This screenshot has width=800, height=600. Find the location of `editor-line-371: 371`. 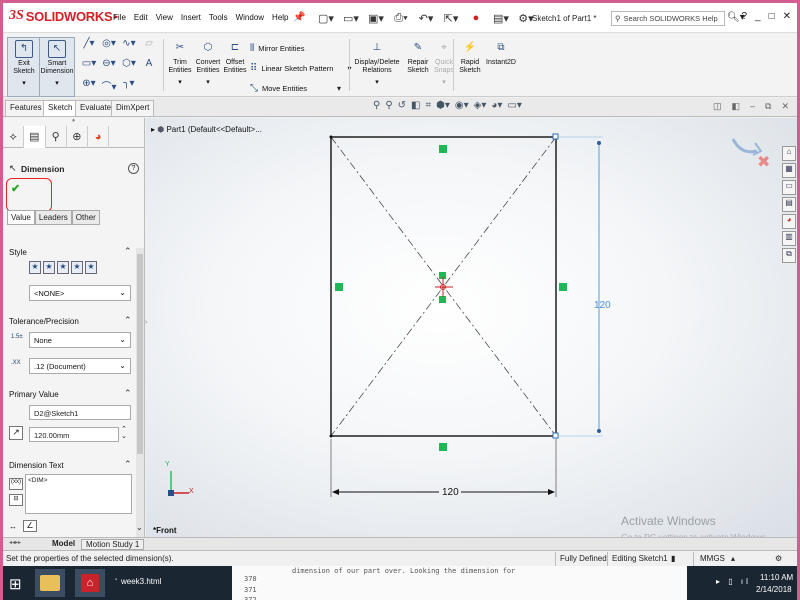

editor-line-371: 371 is located at coordinates (250, 590).